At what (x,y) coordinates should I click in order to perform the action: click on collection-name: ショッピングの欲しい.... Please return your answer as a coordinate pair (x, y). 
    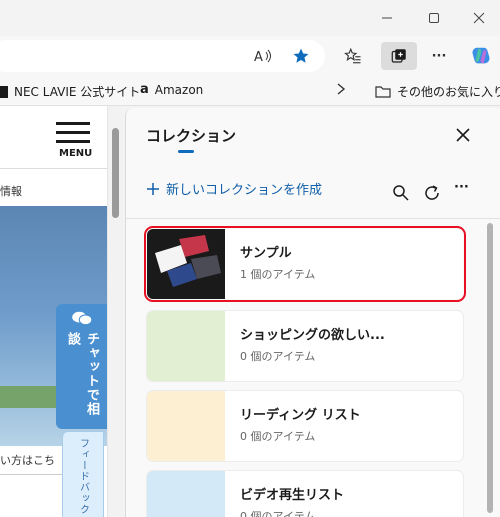
    Looking at the image, I should click on (312, 335).